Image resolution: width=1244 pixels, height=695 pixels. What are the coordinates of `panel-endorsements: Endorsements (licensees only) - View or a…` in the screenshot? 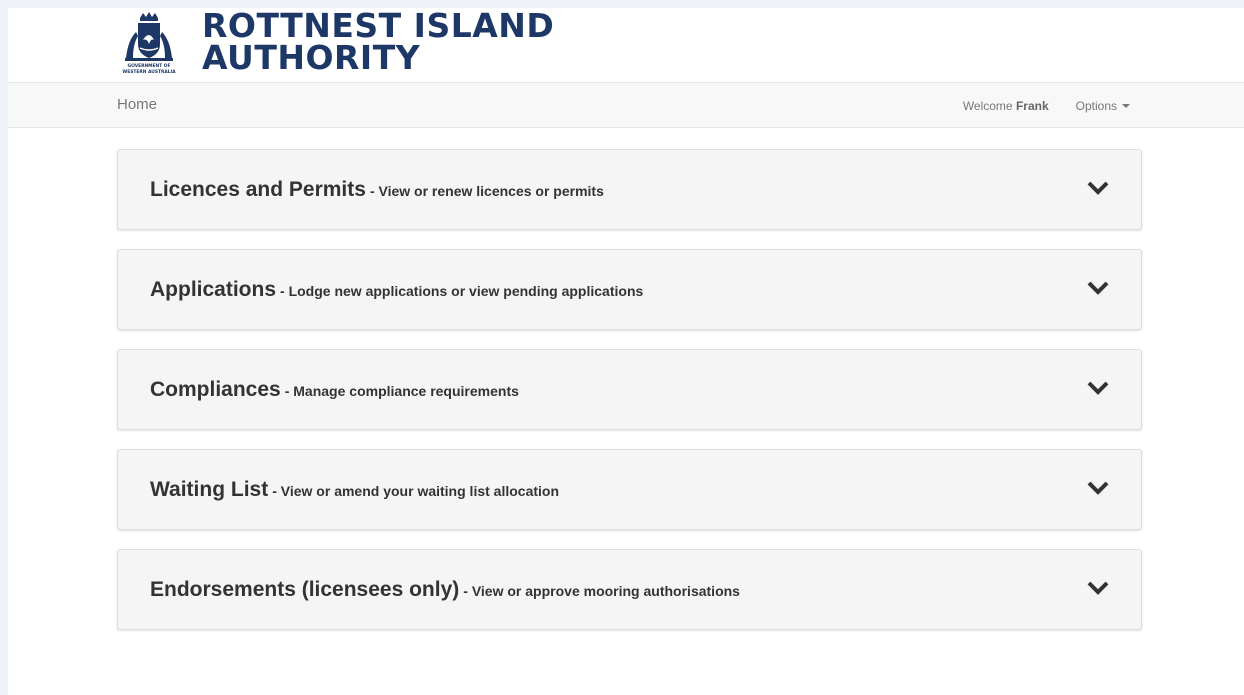 It's located at (629, 589).